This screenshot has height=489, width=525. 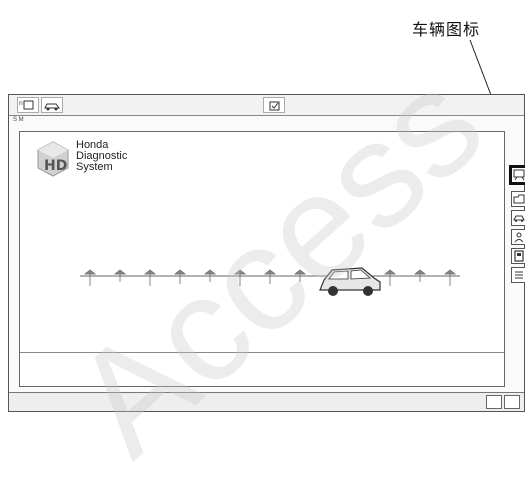 I want to click on center-tool-button, so click(x=274, y=105).